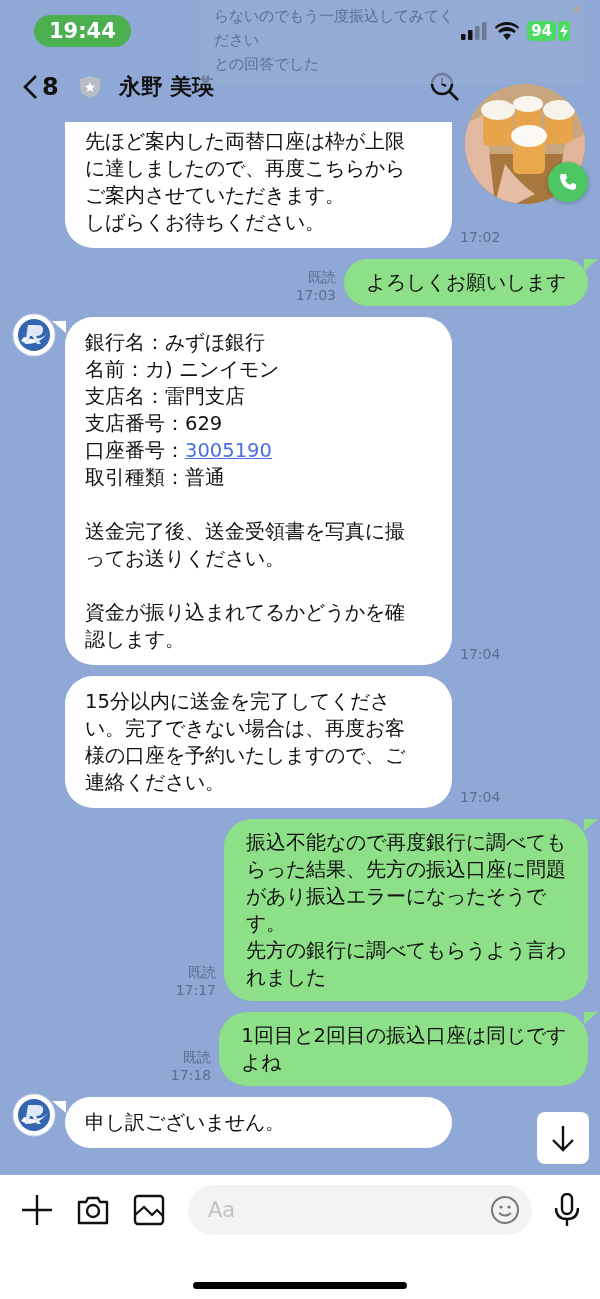 Image resolution: width=600 pixels, height=1299 pixels. What do you see at coordinates (480, 237) in the screenshot?
I see `message-time: 17:02` at bounding box center [480, 237].